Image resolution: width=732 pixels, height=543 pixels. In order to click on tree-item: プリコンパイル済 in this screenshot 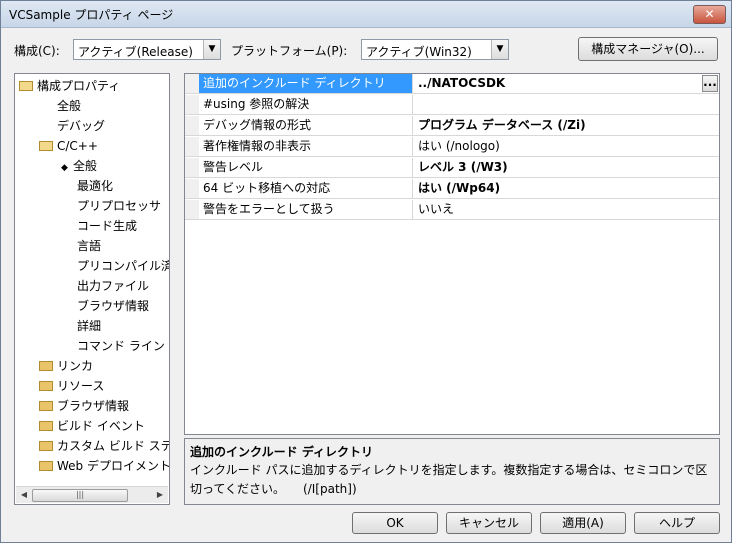, I will do `click(123, 266)`.